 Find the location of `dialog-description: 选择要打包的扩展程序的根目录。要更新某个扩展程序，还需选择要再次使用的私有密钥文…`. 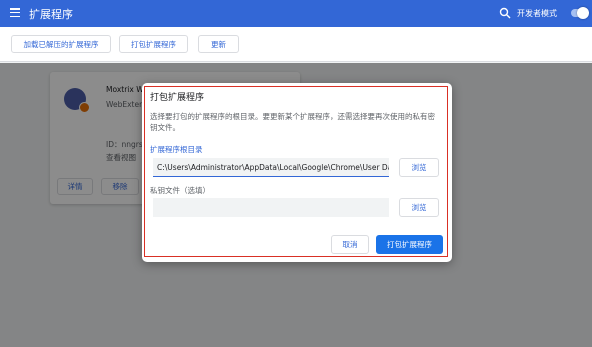

dialog-description: 选择要打包的扩展程序的根目录。要更新某个扩展程序，还需选择要再次使用的私有密钥文… is located at coordinates (292, 122).